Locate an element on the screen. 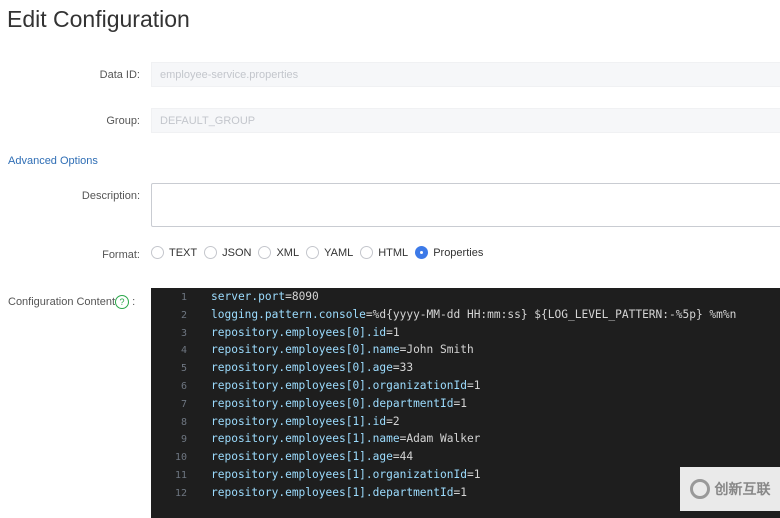 The height and width of the screenshot is (518, 780). format-option-label: XML is located at coordinates (288, 252).